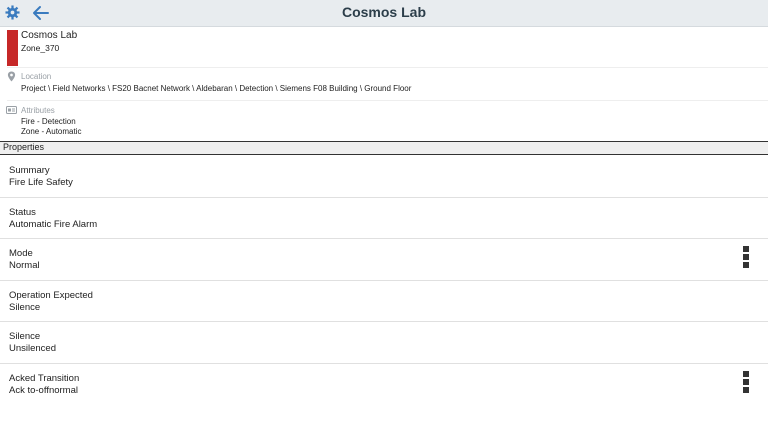 This screenshot has height=436, width=768. I want to click on page-title: Cosmos Lab, so click(383, 12).